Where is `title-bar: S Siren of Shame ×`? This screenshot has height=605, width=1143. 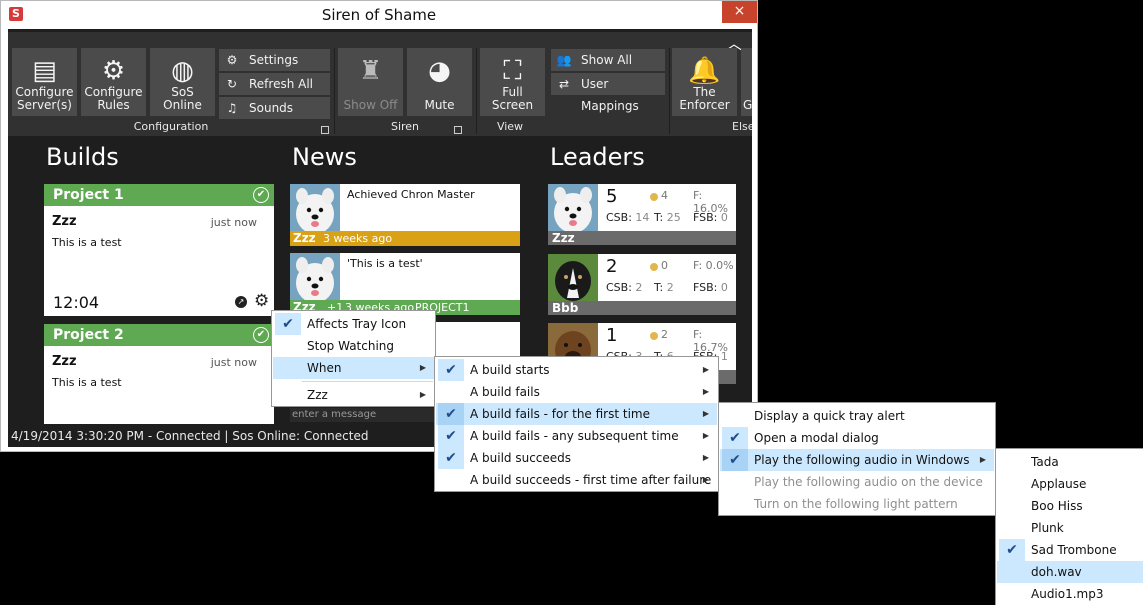 title-bar: S Siren of Shame × is located at coordinates (379, 15).